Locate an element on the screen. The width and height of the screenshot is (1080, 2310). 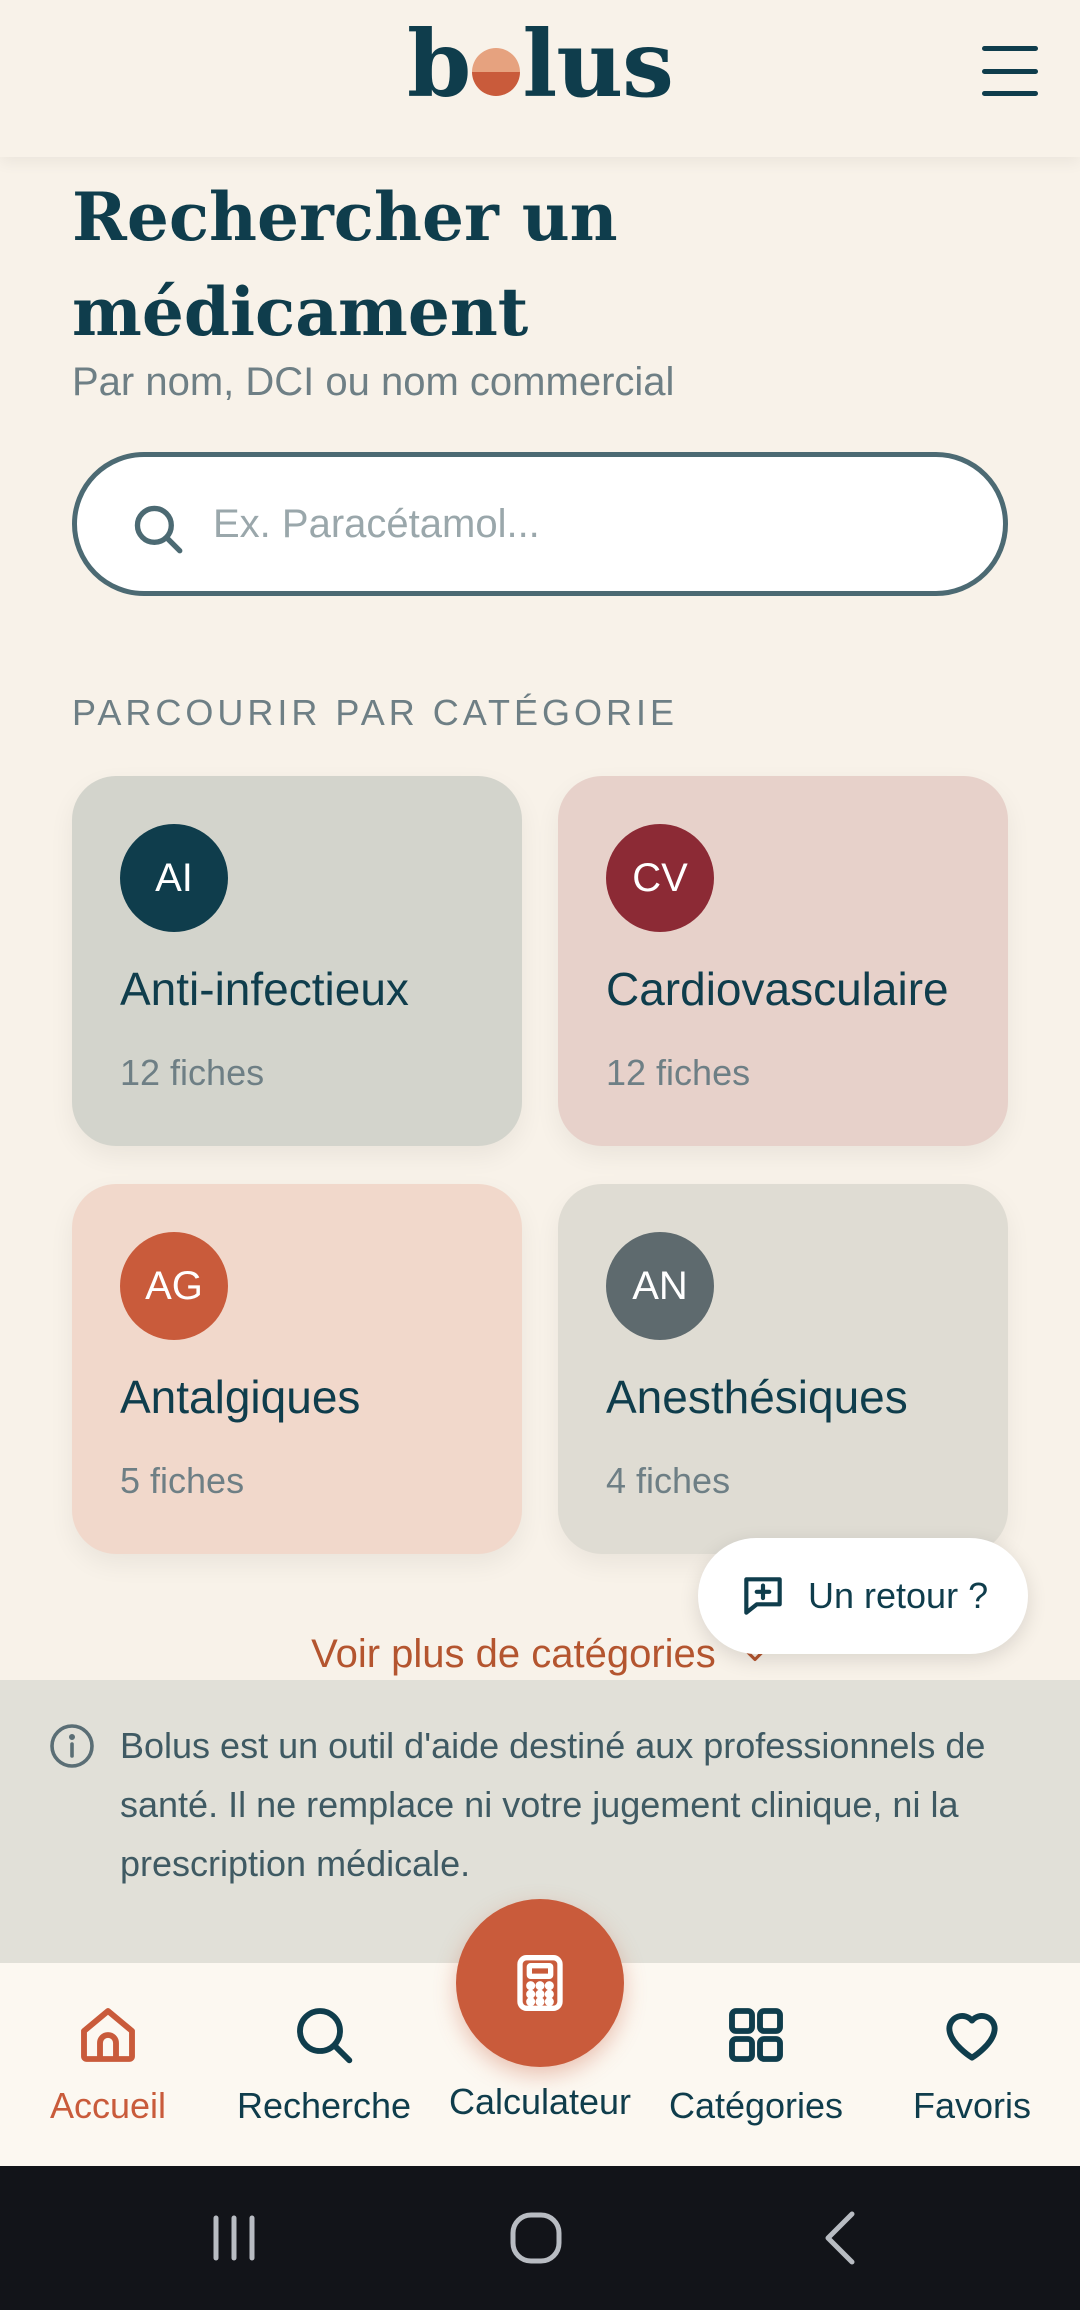
category-badge: AN is located at coordinates (660, 1286).